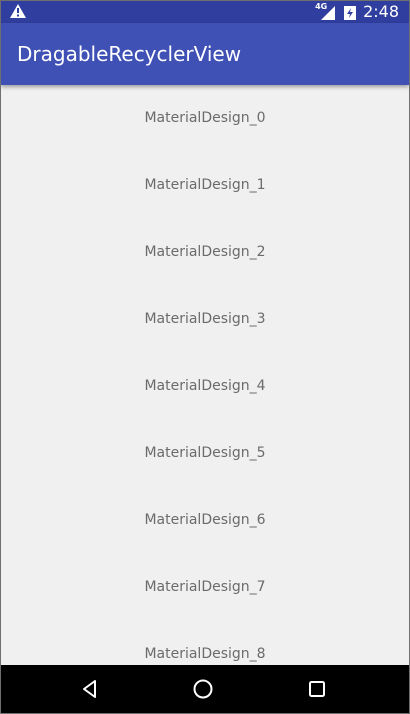  Describe the element at coordinates (205, 252) in the screenshot. I see `list-item: MaterialDesign_2` at that location.